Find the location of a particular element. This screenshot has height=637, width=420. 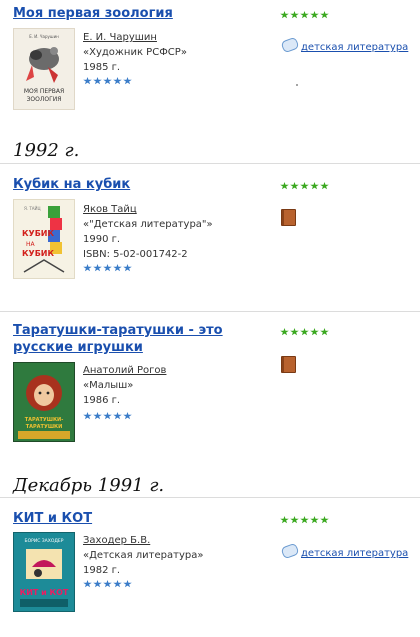

book-cover-image: Я. ТАЙЦ КУБИК НА КУБИК is located at coordinates (44, 239).